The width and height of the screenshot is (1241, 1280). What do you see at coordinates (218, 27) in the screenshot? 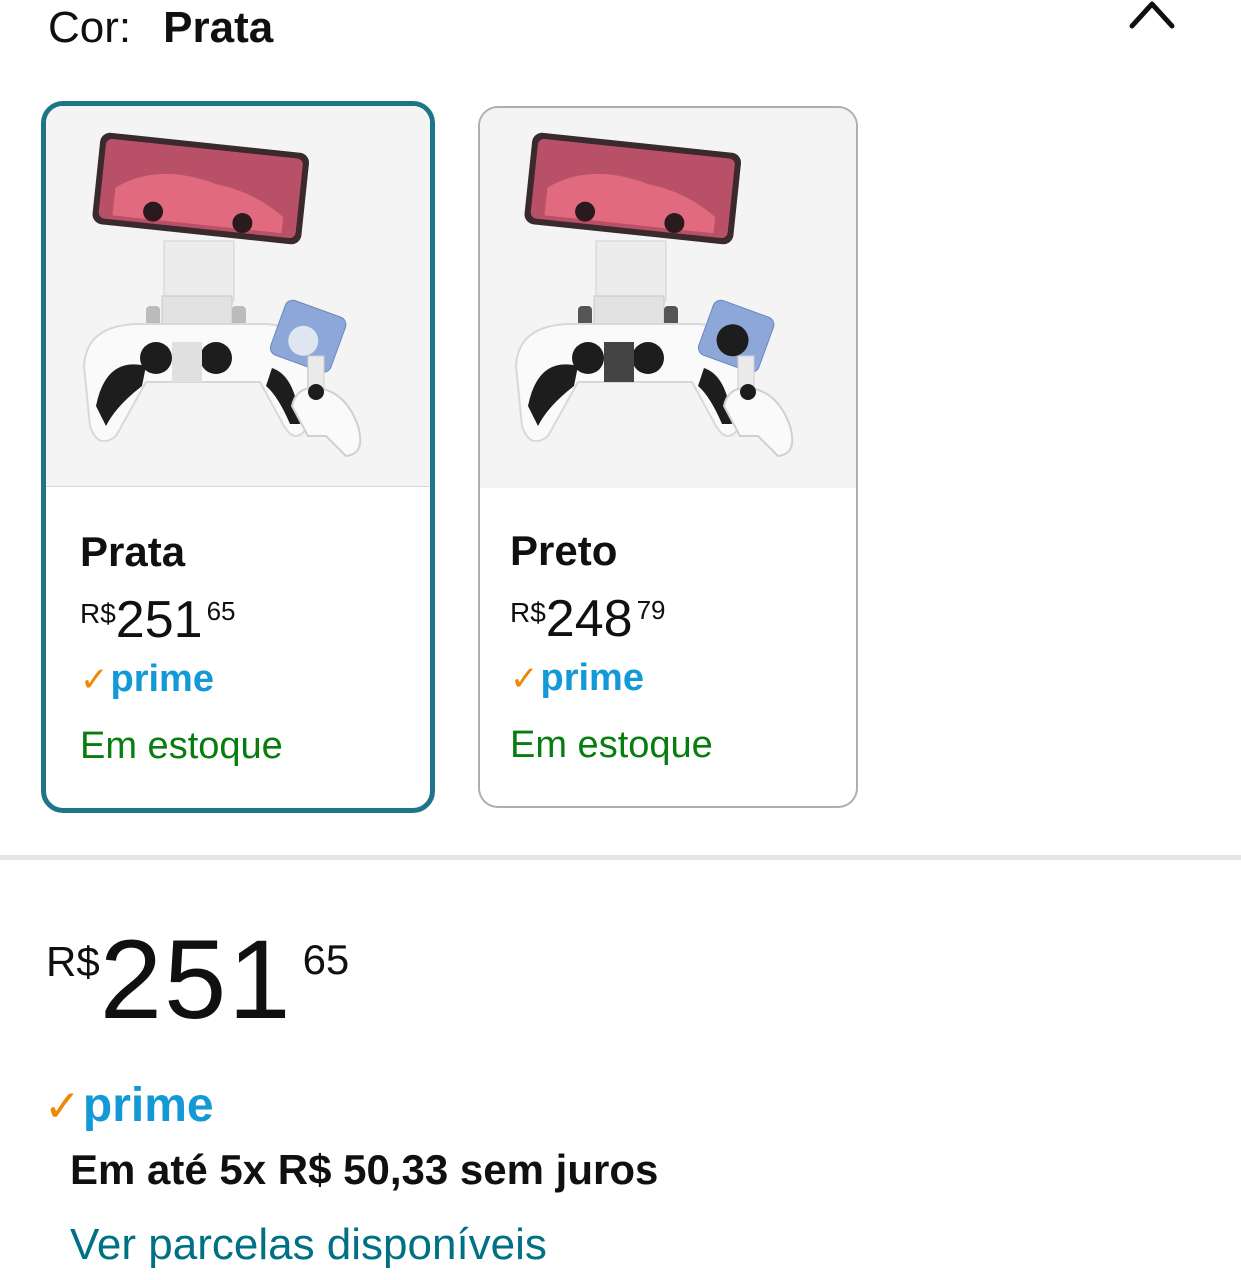
I see `selected-color-value: Prata` at bounding box center [218, 27].